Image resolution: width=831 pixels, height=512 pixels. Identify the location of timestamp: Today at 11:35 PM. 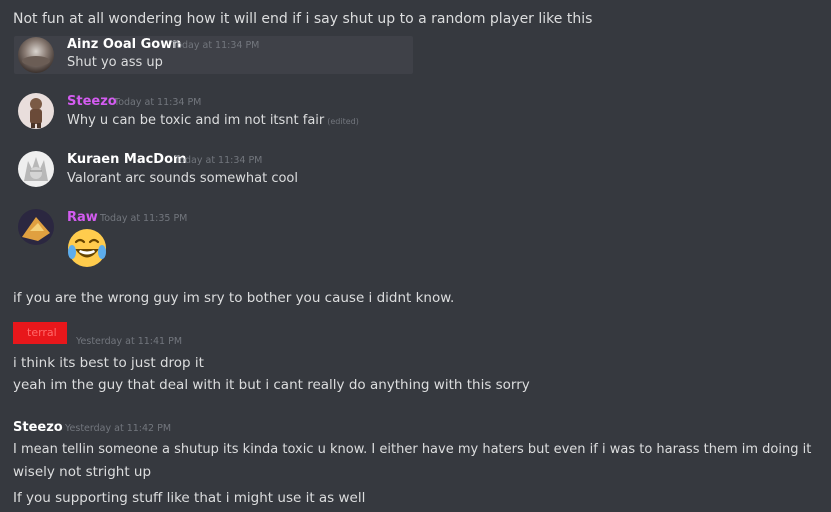
(144, 218).